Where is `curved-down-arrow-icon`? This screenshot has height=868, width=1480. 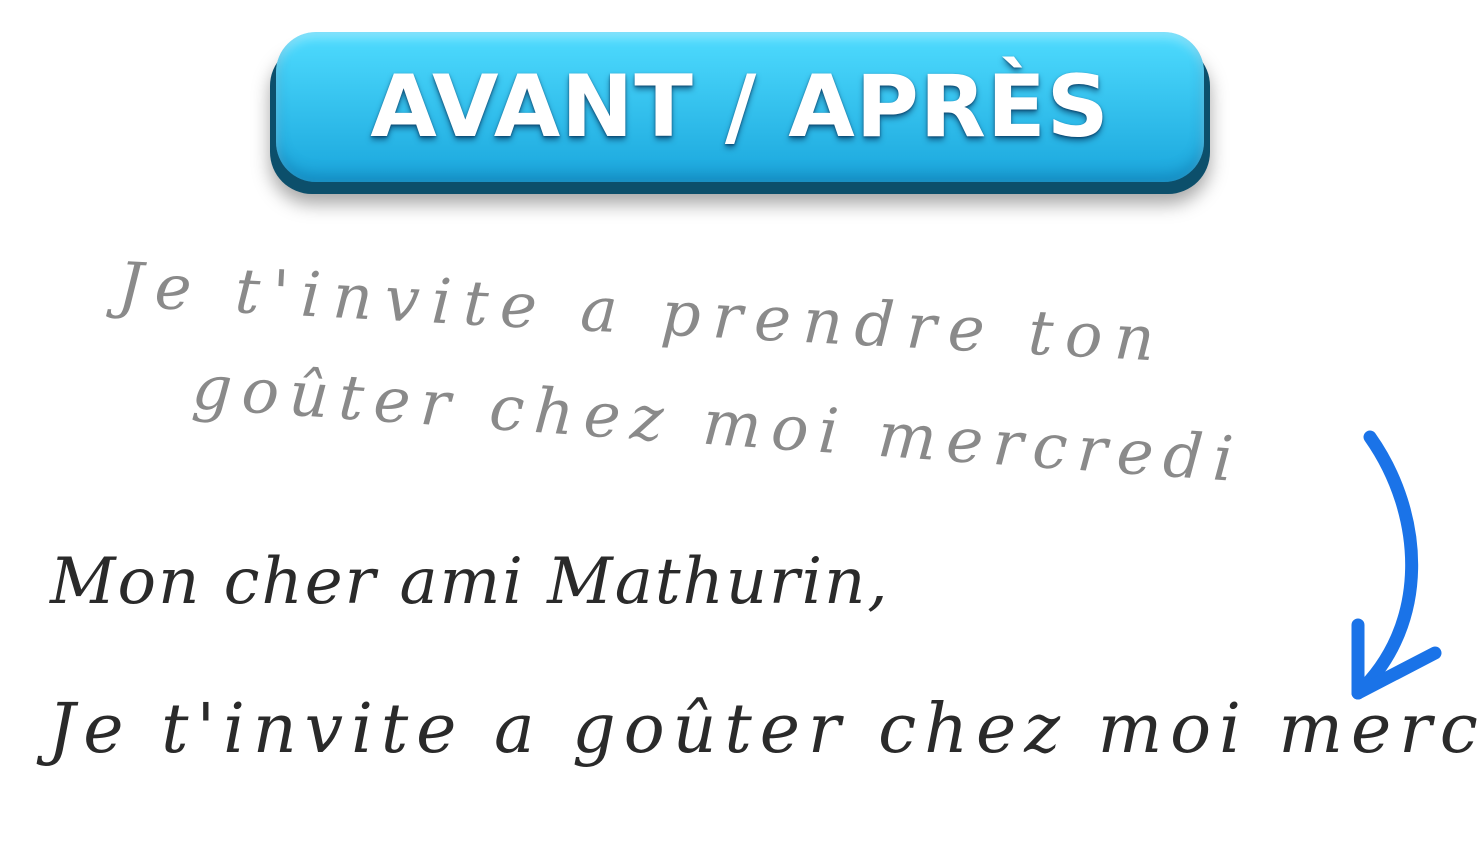
curved-down-arrow-icon is located at coordinates (1396, 565).